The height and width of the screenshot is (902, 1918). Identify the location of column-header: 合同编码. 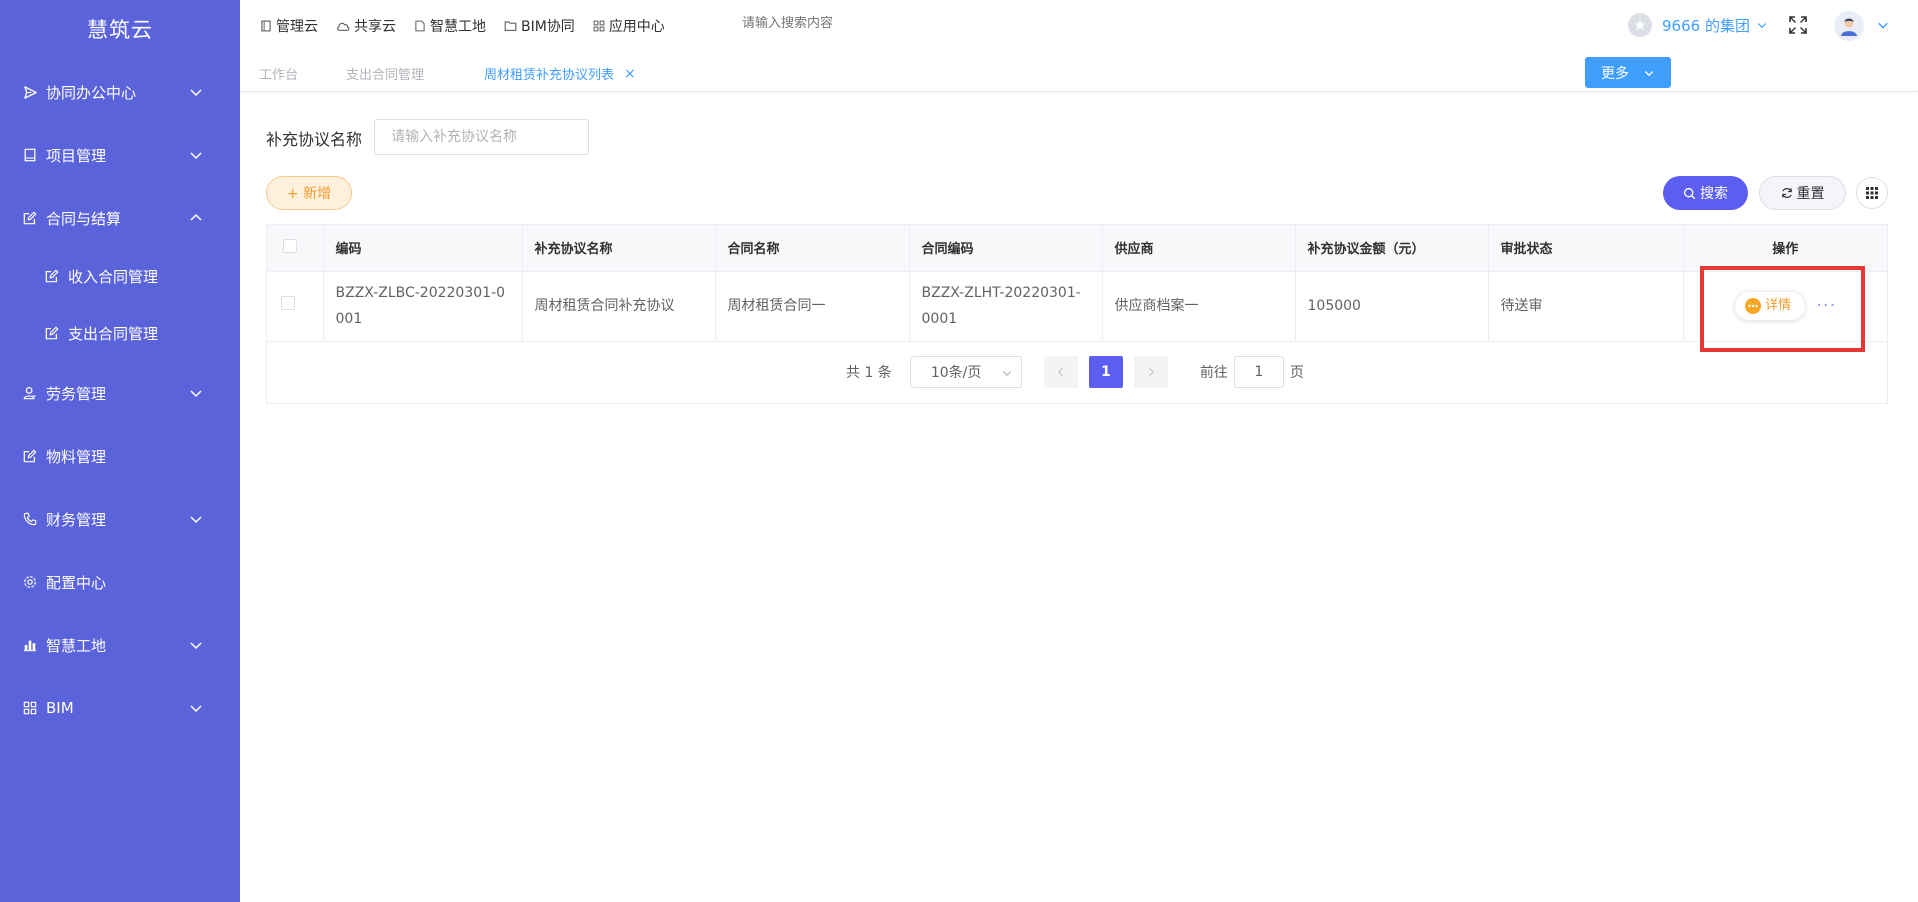
(1006, 248).